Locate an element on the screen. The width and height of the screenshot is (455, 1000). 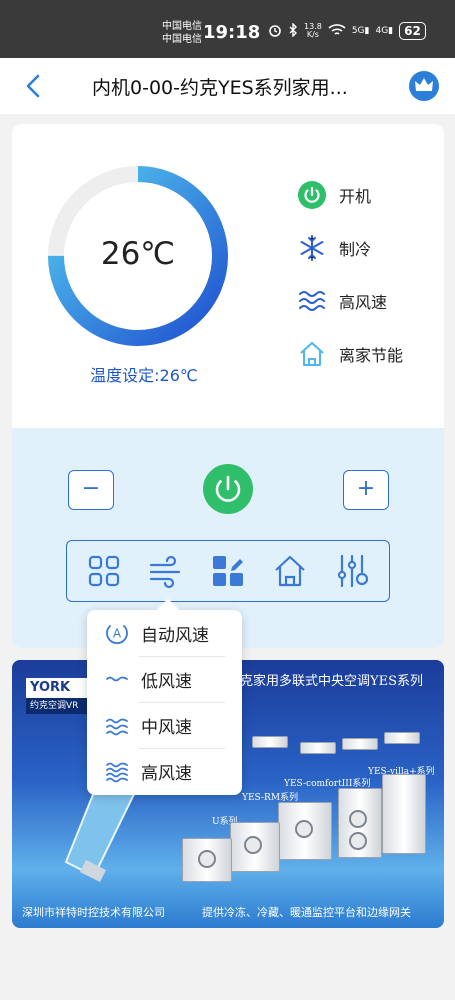
back-button is located at coordinates (34, 86).